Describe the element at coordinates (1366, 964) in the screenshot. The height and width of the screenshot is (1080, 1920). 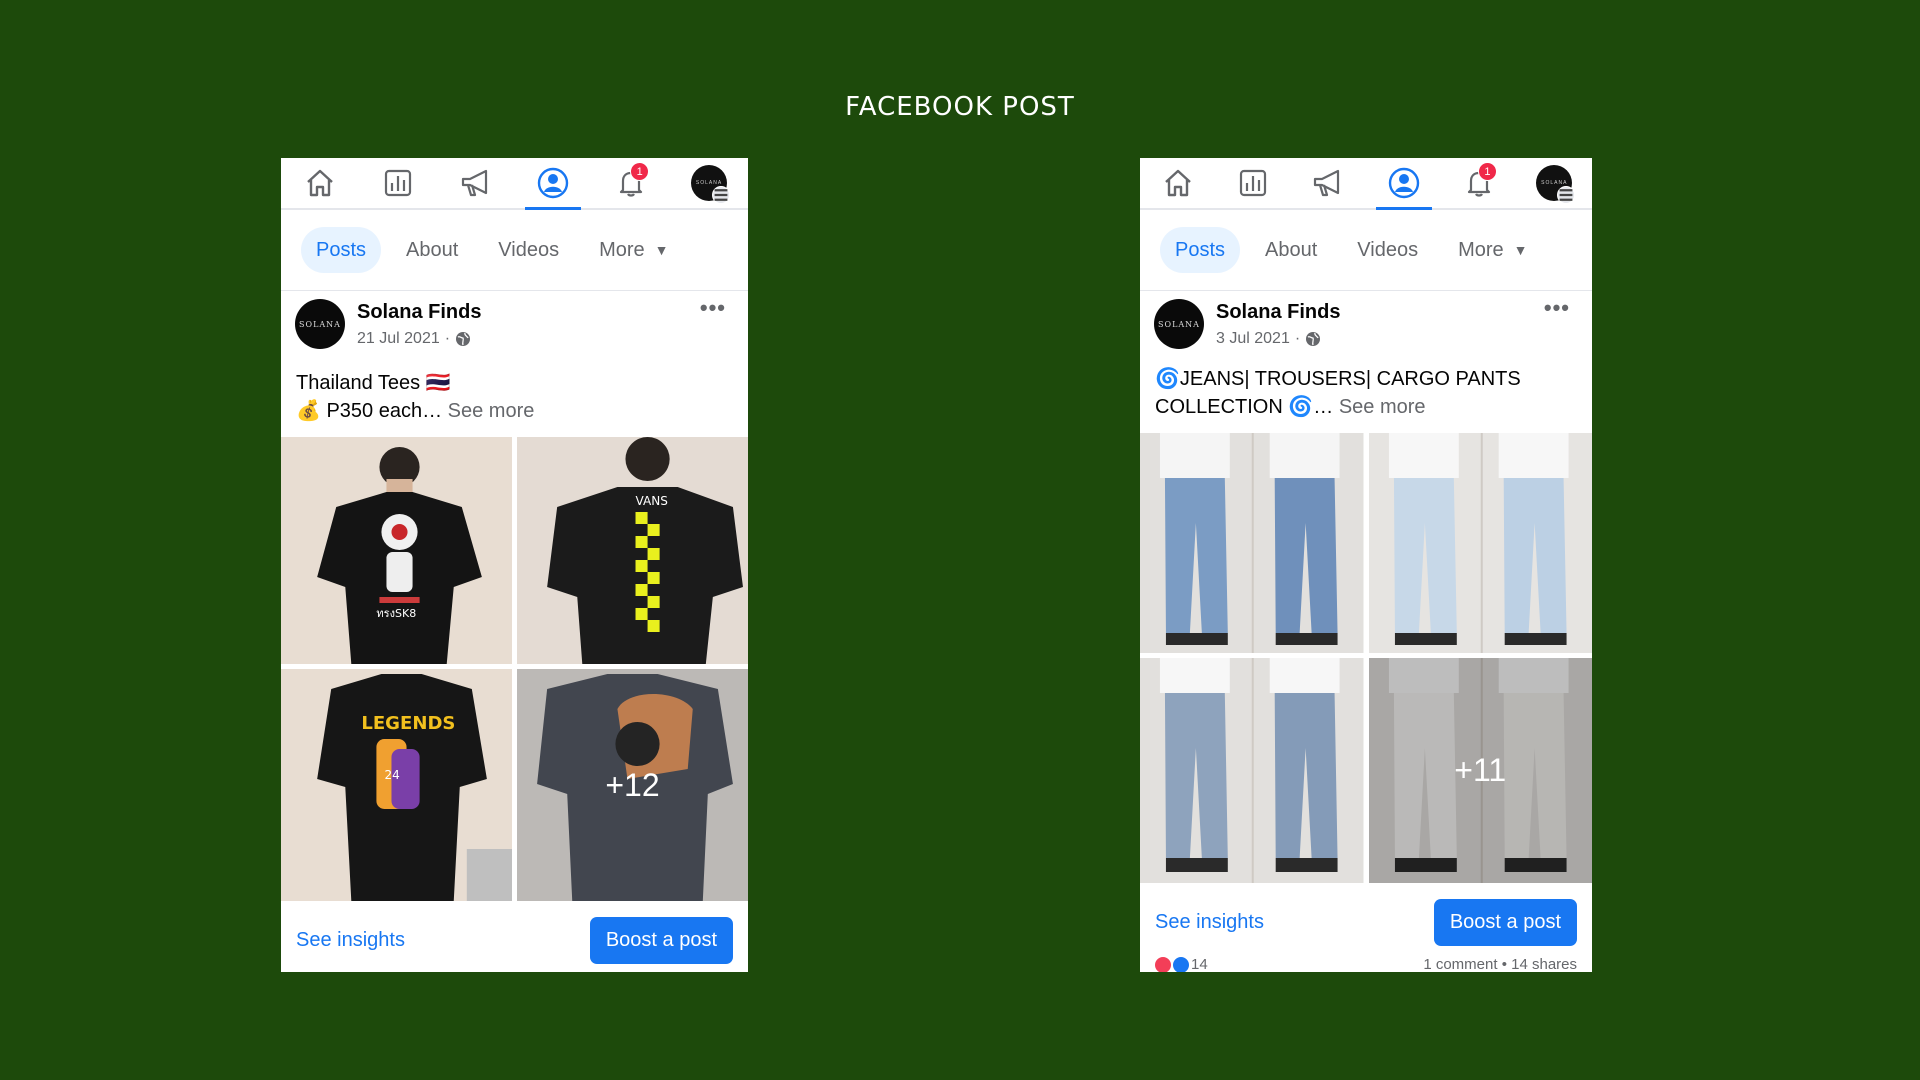
I see `reaction-summary: 14 1 comment • 14 shares` at that location.